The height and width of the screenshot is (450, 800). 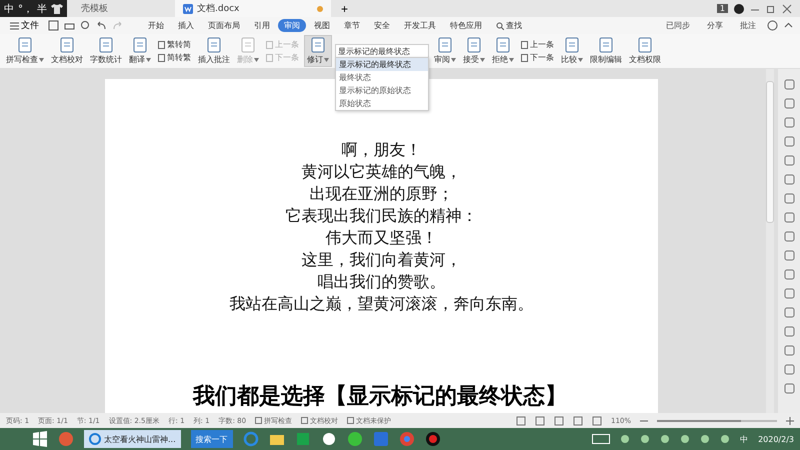 What do you see at coordinates (322, 25) in the screenshot?
I see `ribbon-tab: 视图` at bounding box center [322, 25].